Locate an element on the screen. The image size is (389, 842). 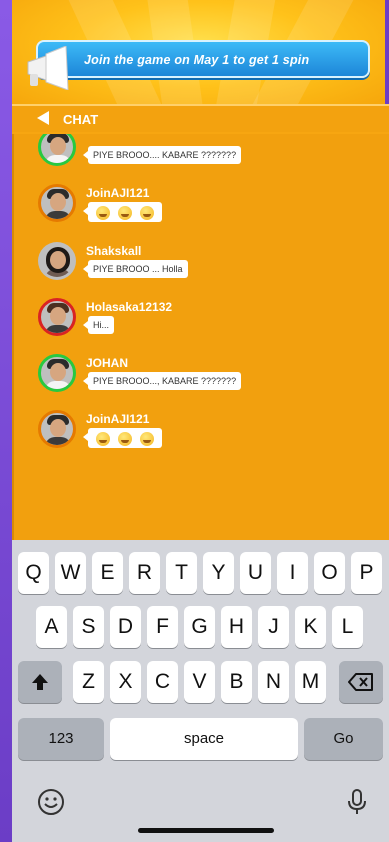
chat-bubble: PIYE BROOO..., KABARE ??????? is located at coordinates (162, 381).